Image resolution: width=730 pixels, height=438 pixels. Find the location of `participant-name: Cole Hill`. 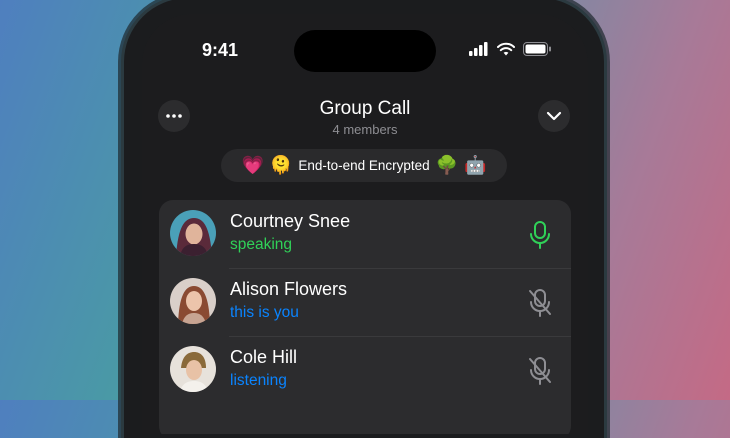

participant-name: Cole Hill is located at coordinates (264, 357).